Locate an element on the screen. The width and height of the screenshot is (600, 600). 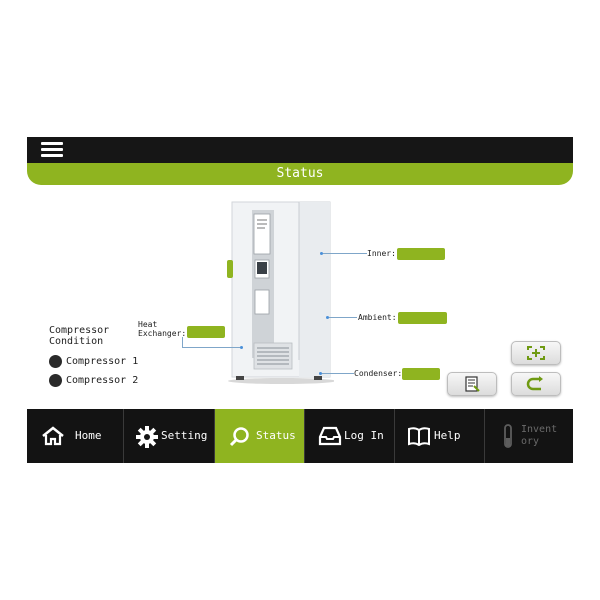
nav-inventory: Invent ory is located at coordinates (529, 436).